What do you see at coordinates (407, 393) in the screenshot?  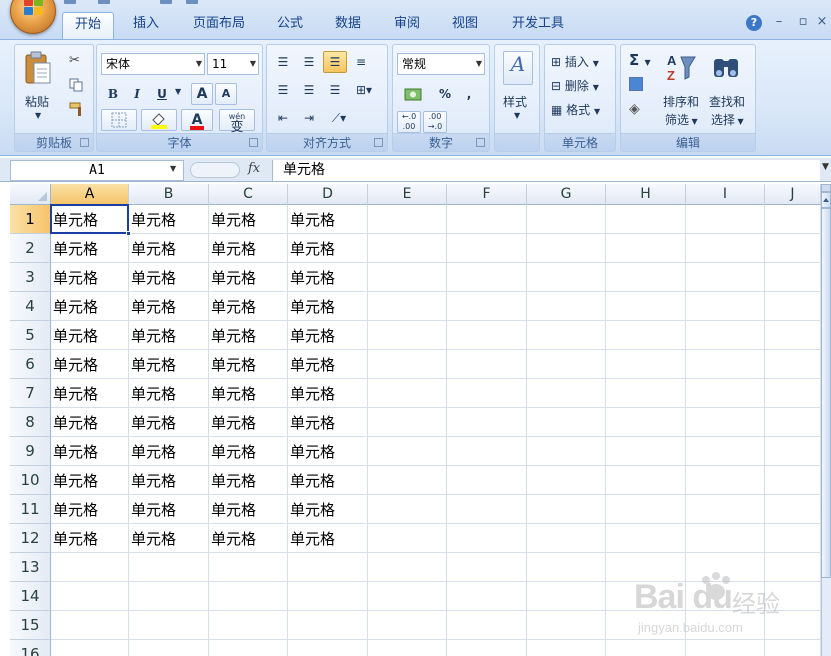 I see `cell-e7` at bounding box center [407, 393].